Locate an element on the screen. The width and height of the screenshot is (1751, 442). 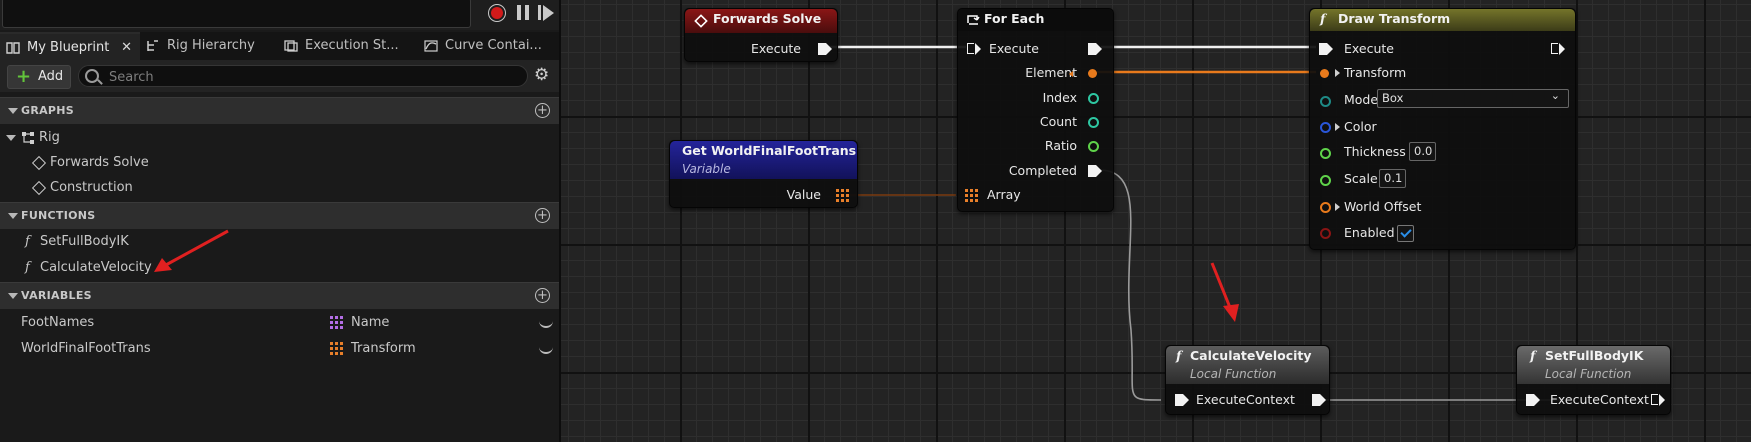
pause-icon is located at coordinates (524, 13).